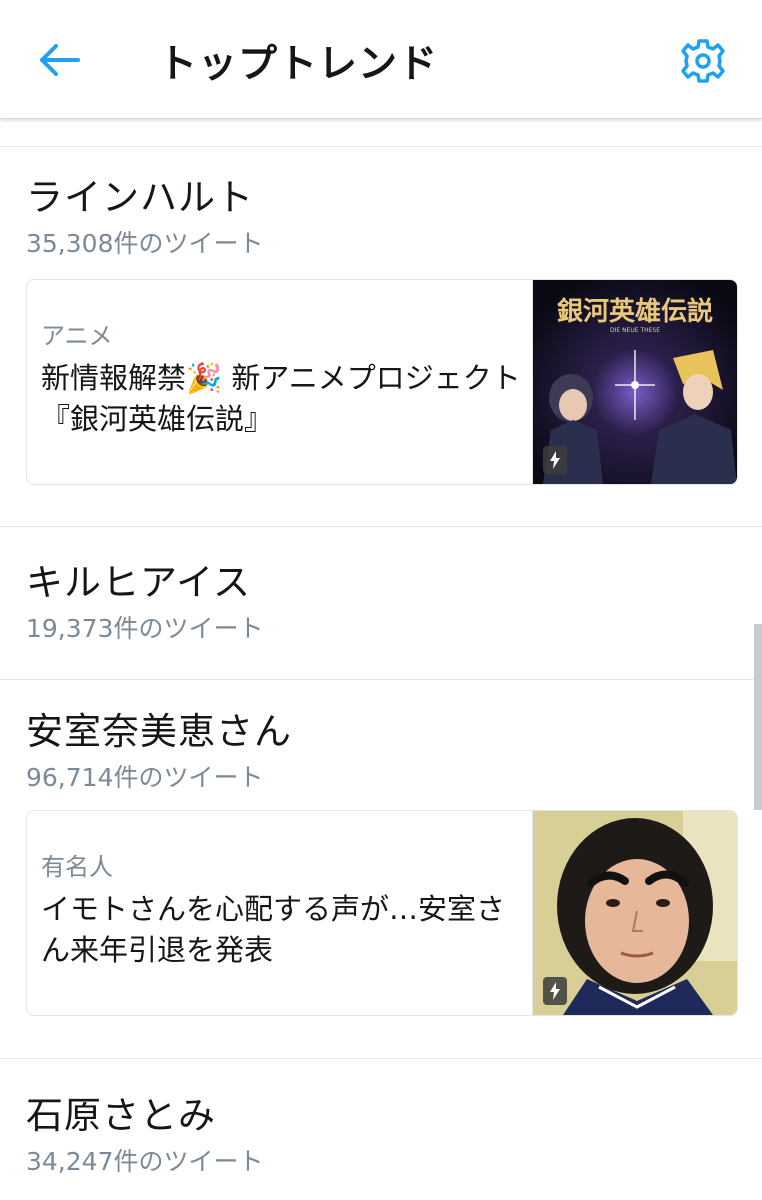 This screenshot has height=1200, width=762. What do you see at coordinates (145, 628) in the screenshot?
I see `tweet-count: 19,373件のツイート` at bounding box center [145, 628].